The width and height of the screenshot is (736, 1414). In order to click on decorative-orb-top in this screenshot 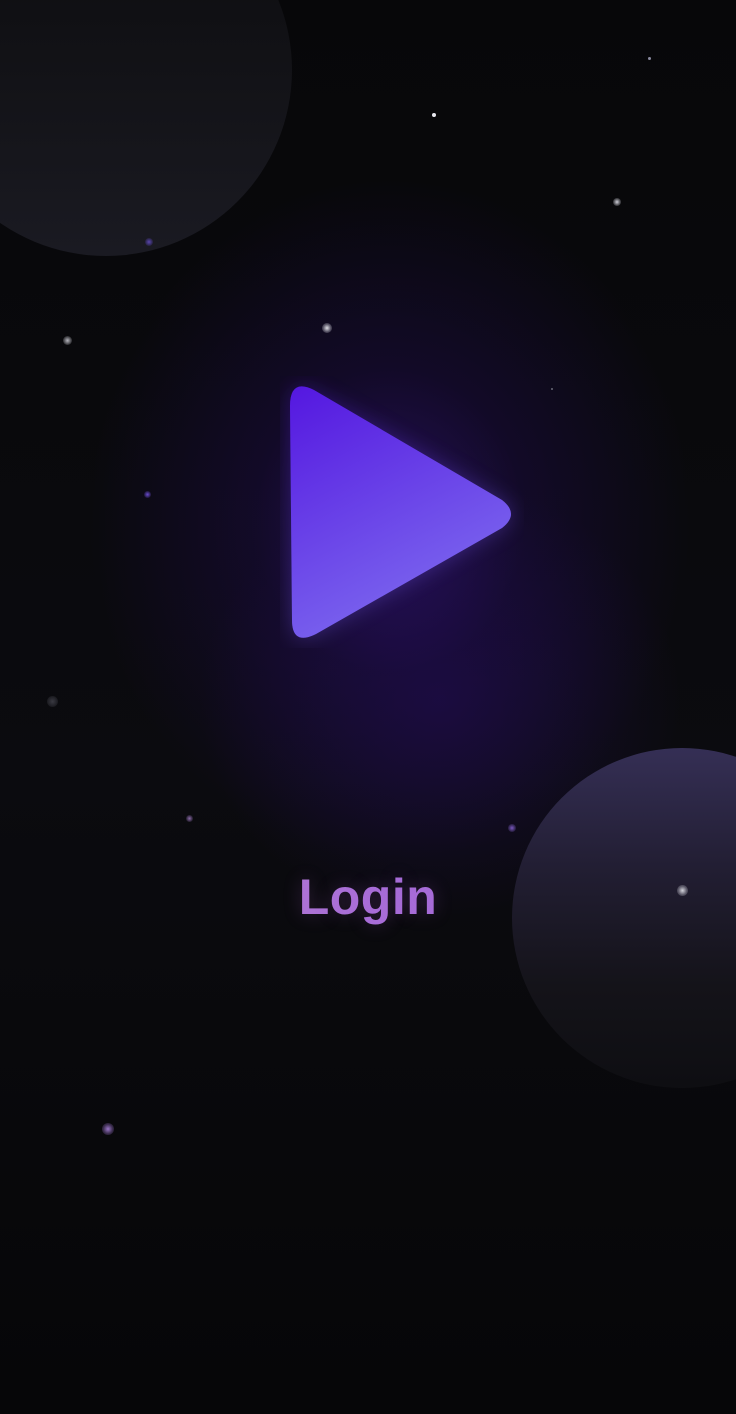, I will do `click(146, 128)`.